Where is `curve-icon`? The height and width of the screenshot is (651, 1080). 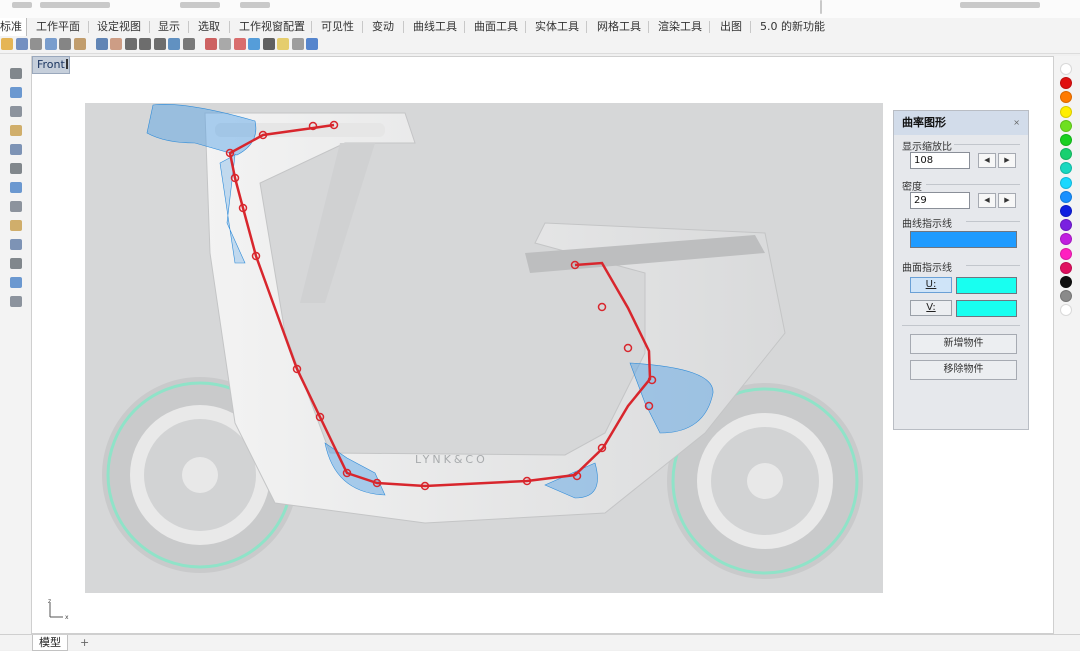
curve-icon is located at coordinates (16, 149).